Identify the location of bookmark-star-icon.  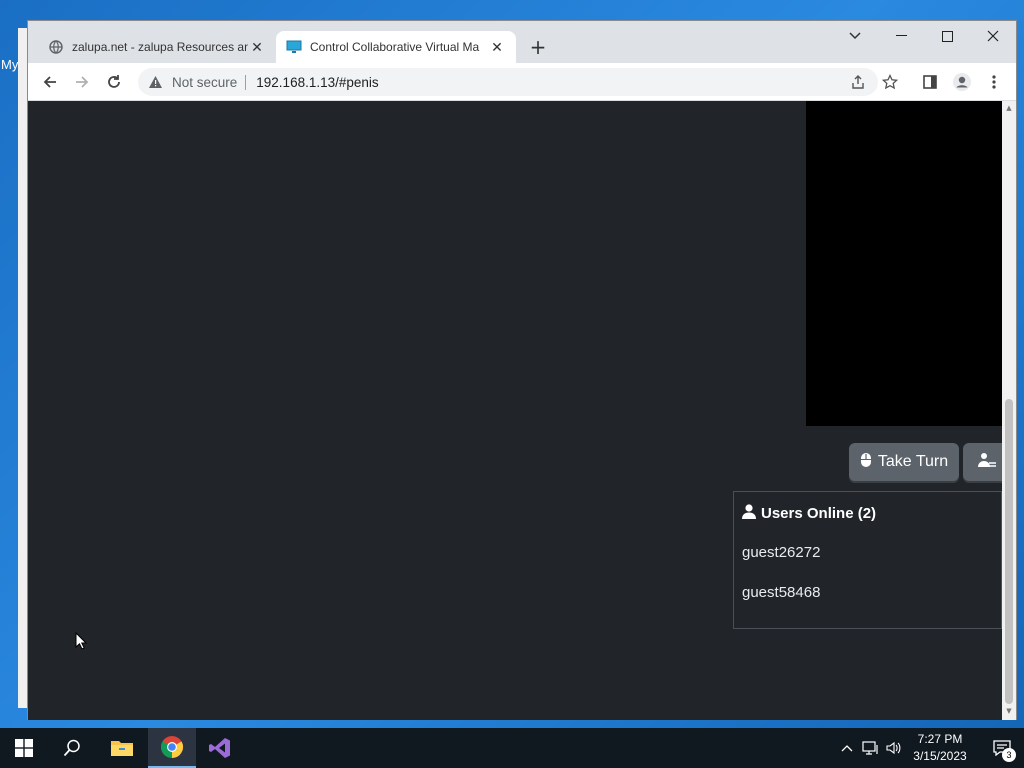
(890, 82).